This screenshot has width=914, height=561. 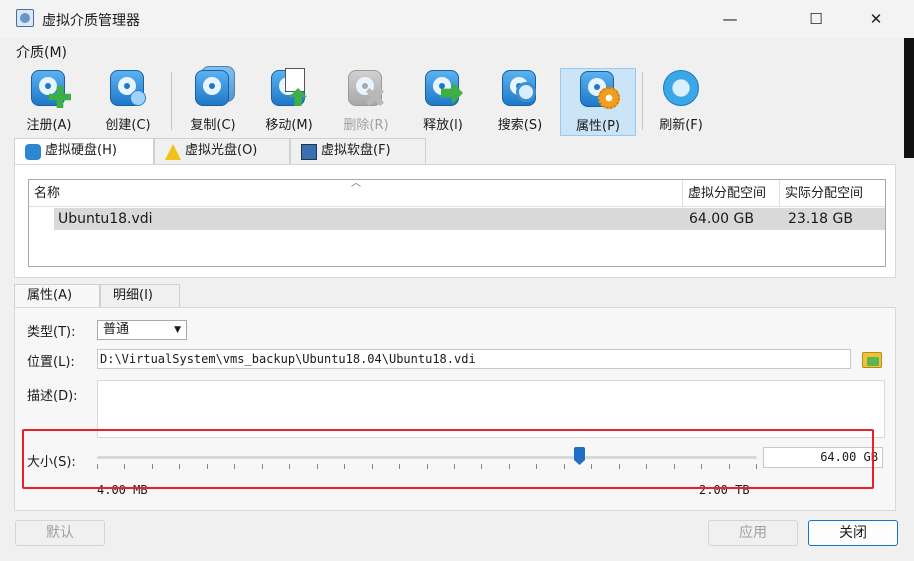 I want to click on row-name: Ubuntu18.vdi, so click(x=105, y=219).